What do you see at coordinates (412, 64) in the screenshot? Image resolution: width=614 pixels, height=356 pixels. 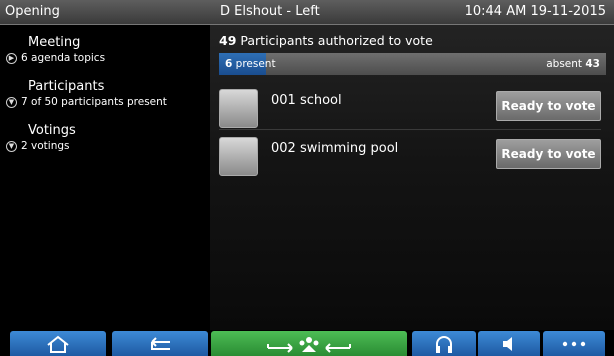 I see `attendance-bar: 6 present absent 43` at bounding box center [412, 64].